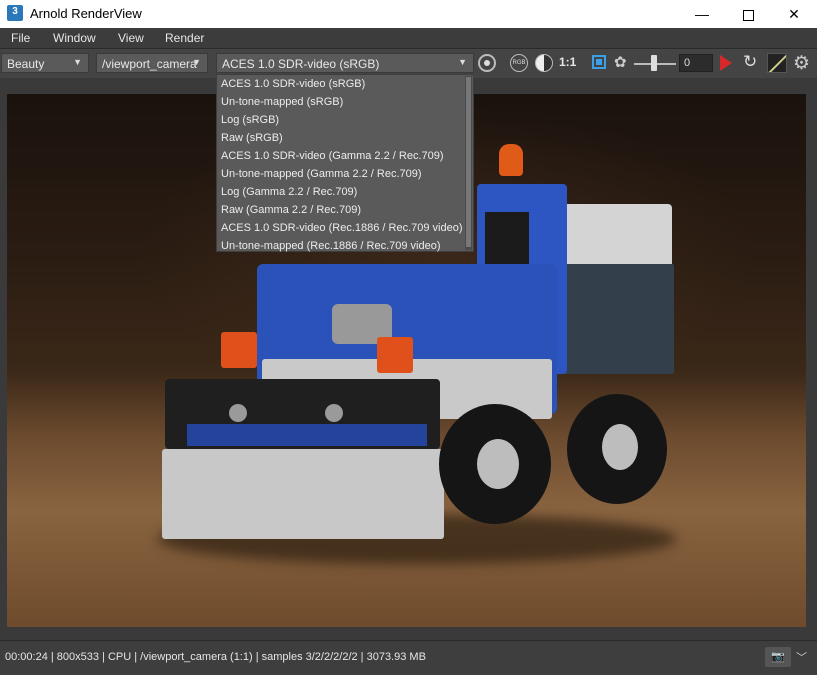  I want to click on hub-rear, so click(620, 447).